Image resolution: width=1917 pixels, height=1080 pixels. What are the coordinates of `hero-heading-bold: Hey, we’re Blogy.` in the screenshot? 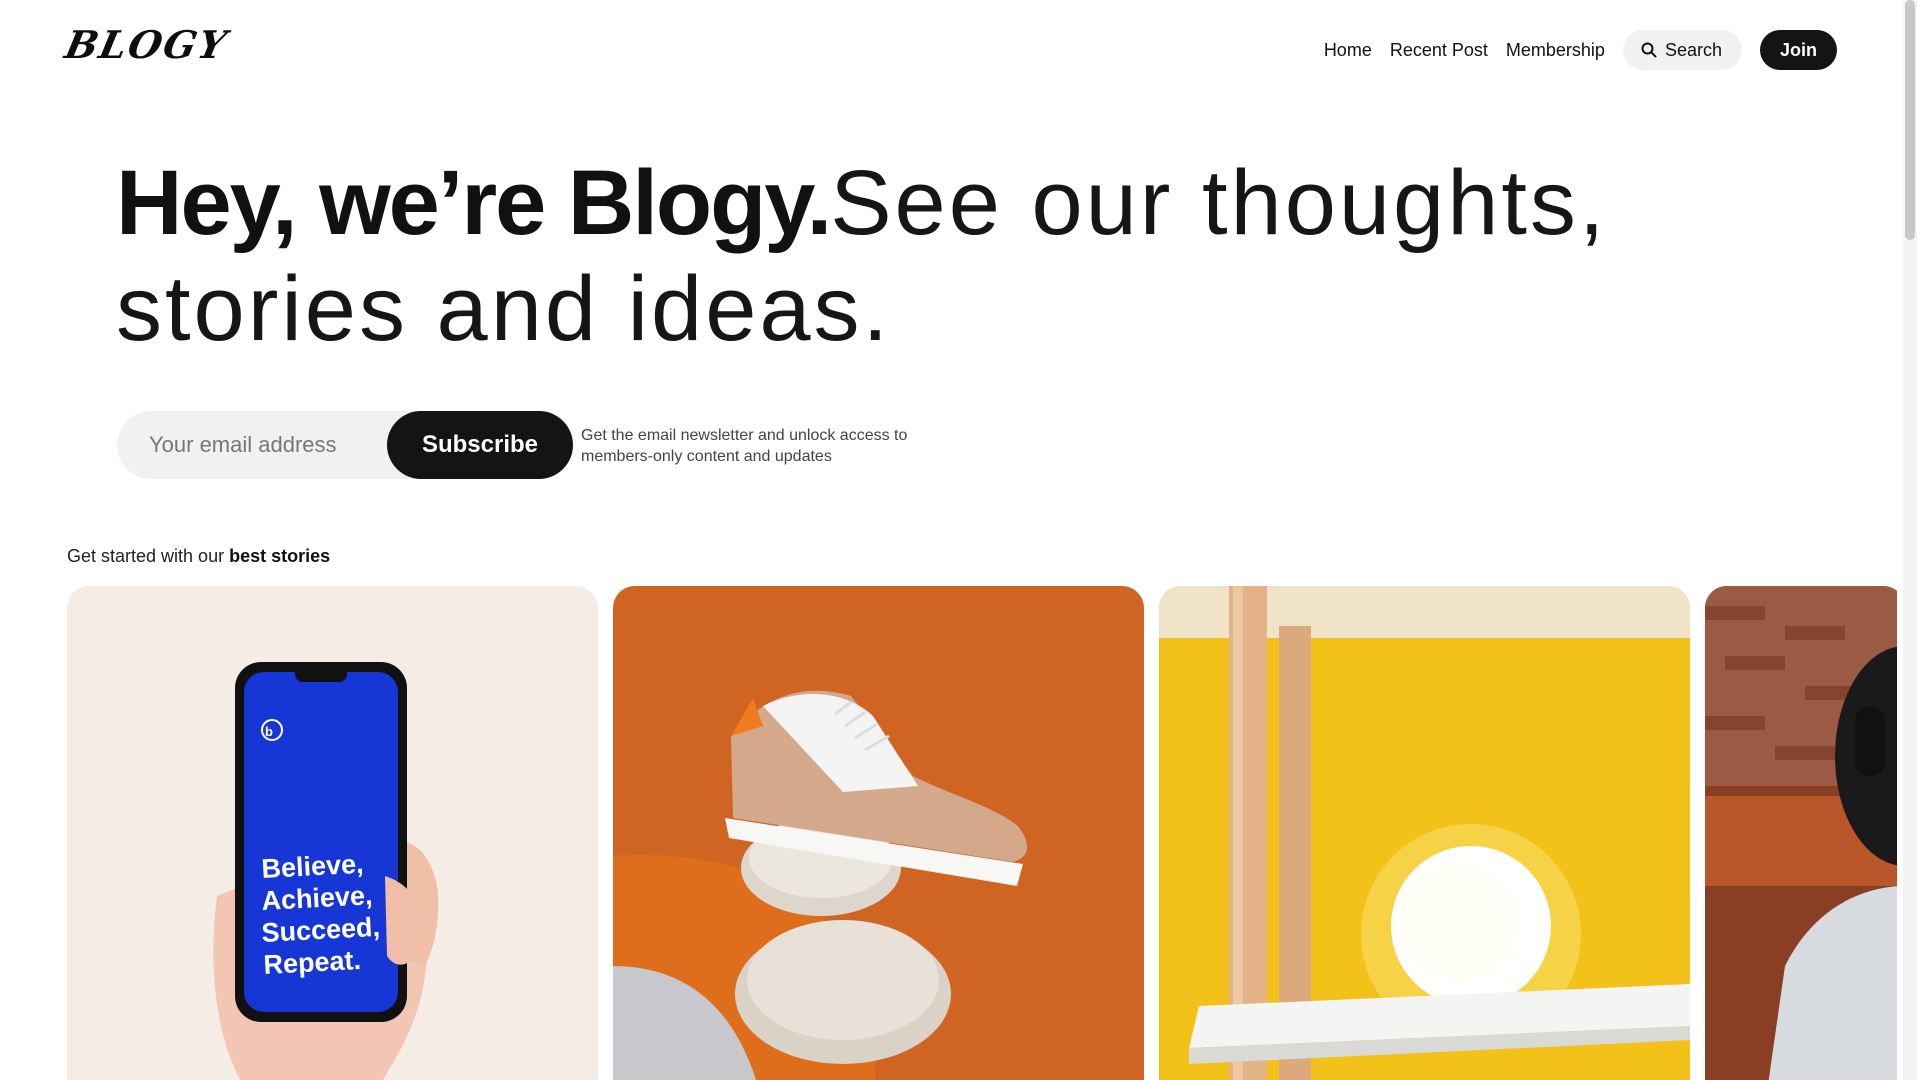 It's located at (474, 203).